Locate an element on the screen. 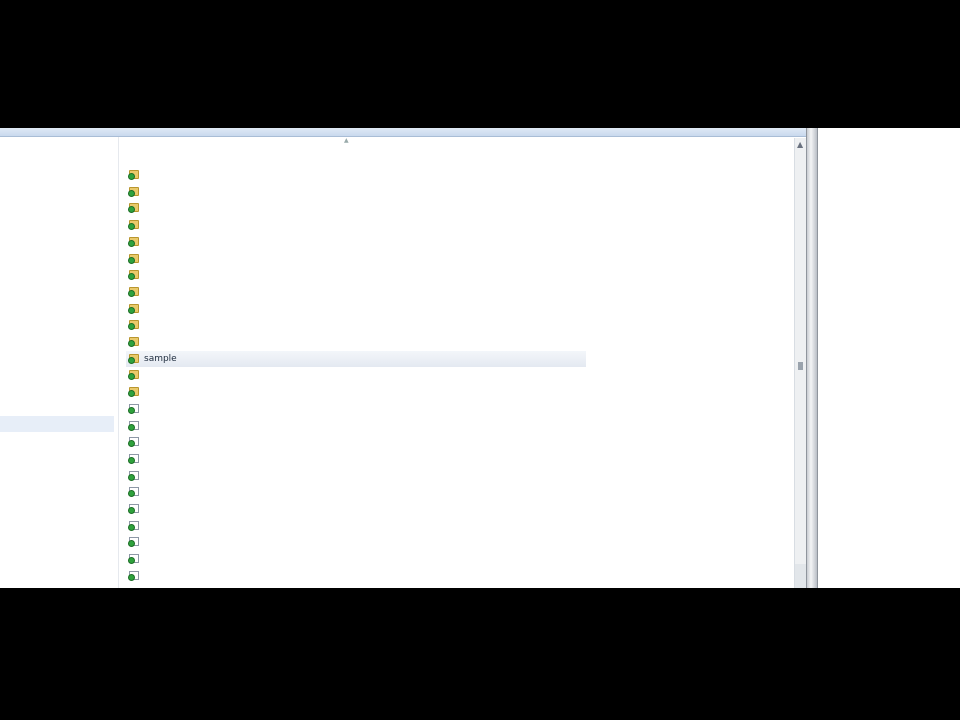 This screenshot has height=720, width=960. window-frame-border is located at coordinates (812, 358).